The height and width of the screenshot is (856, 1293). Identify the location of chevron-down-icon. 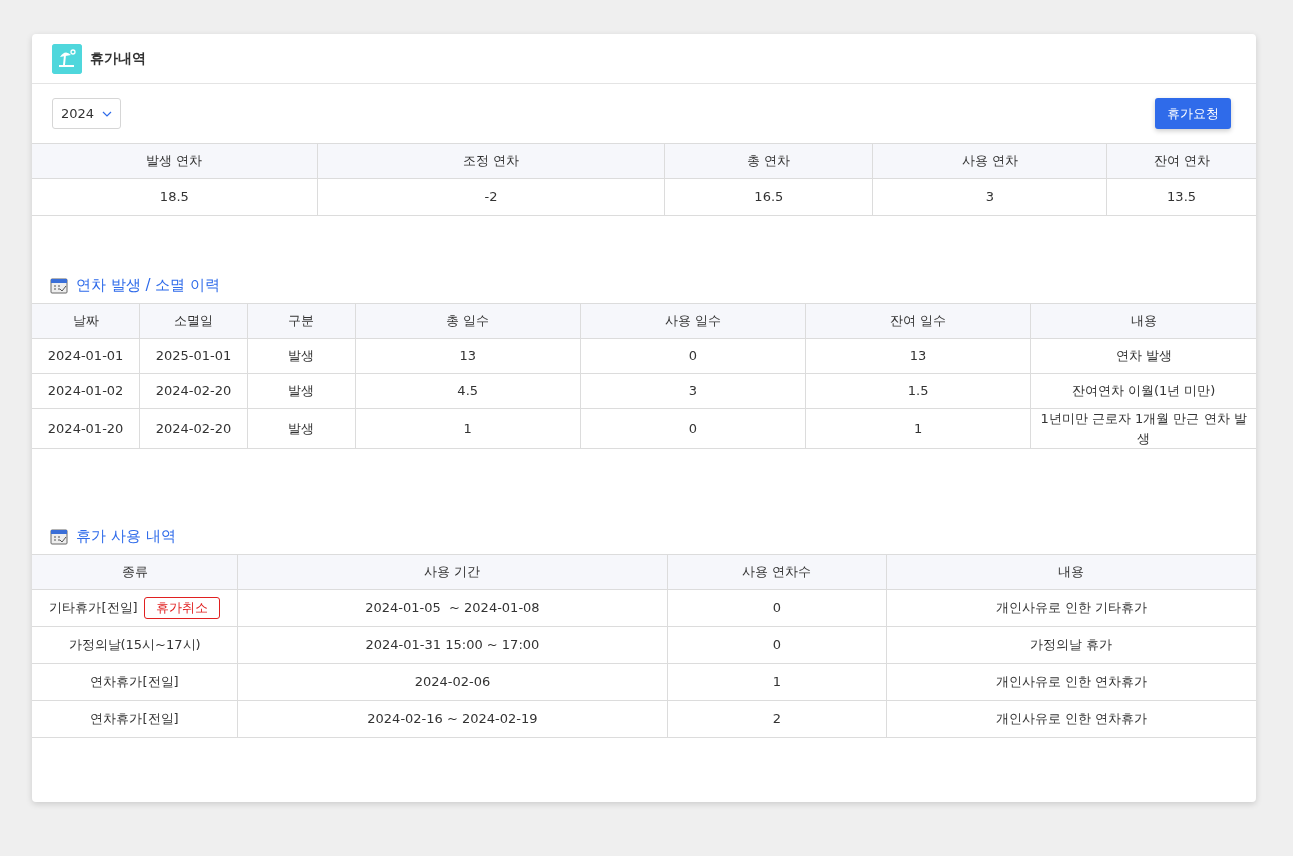
(107, 113).